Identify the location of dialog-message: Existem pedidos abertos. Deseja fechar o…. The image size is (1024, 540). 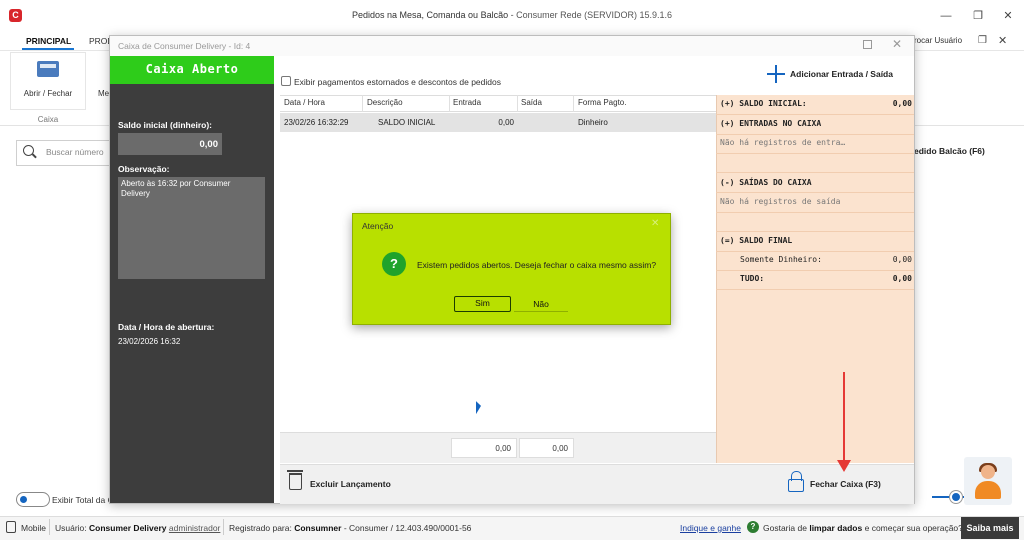
(537, 265).